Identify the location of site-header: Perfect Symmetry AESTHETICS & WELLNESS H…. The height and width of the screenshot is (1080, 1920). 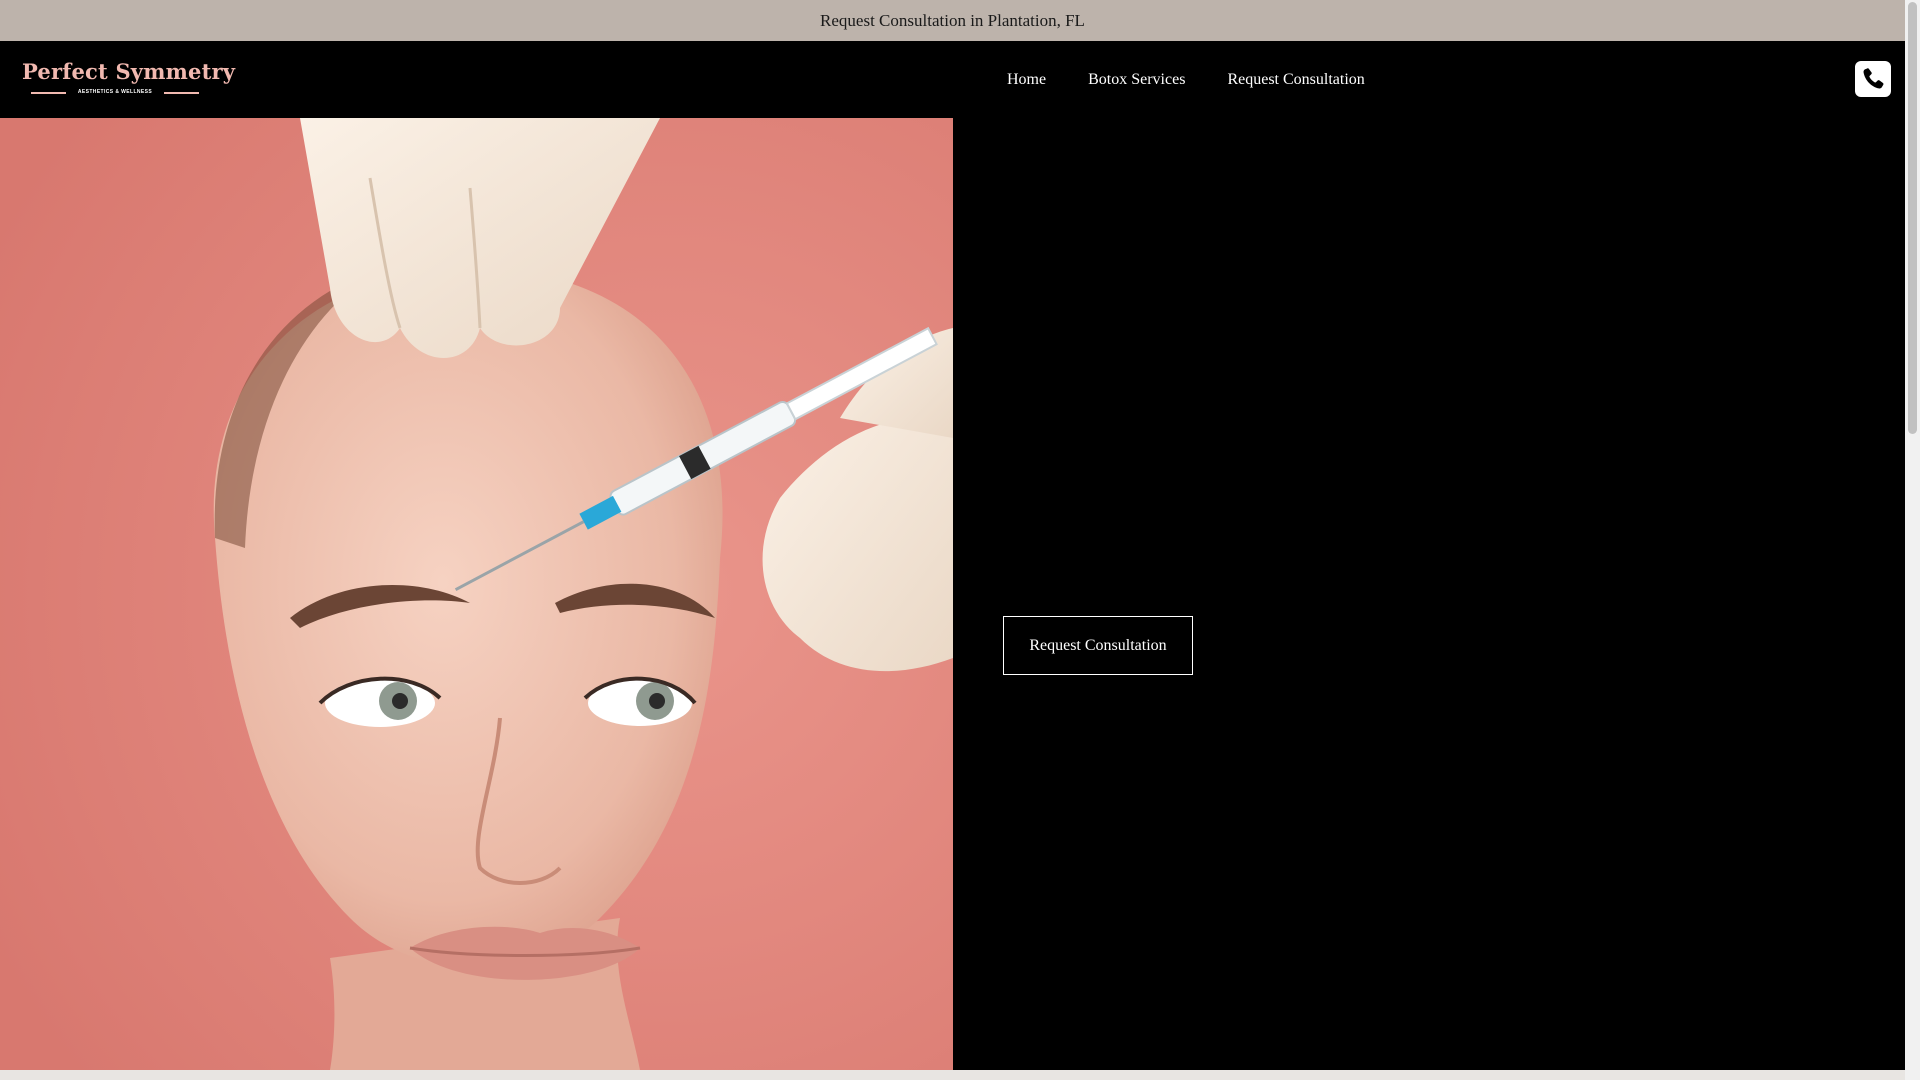
(952, 79).